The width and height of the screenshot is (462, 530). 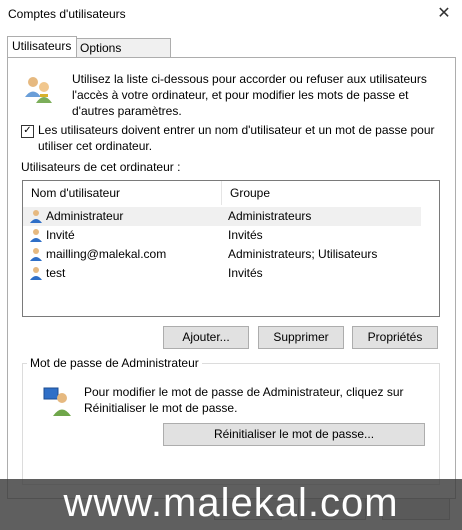 I want to click on close-icon: ✕, so click(x=444, y=14).